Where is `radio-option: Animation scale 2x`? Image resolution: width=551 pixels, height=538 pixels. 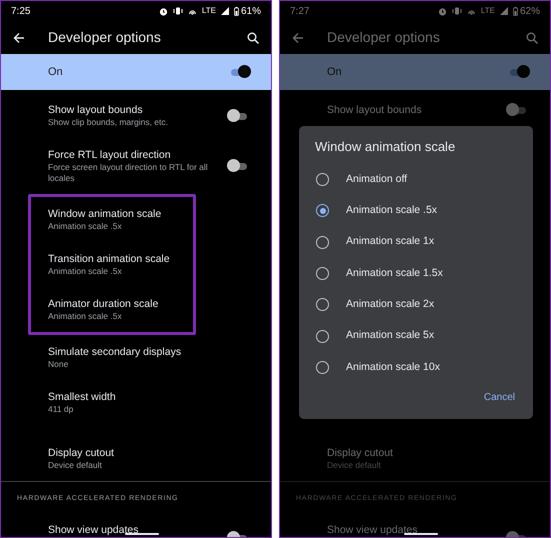
radio-option: Animation scale 2x is located at coordinates (416, 304).